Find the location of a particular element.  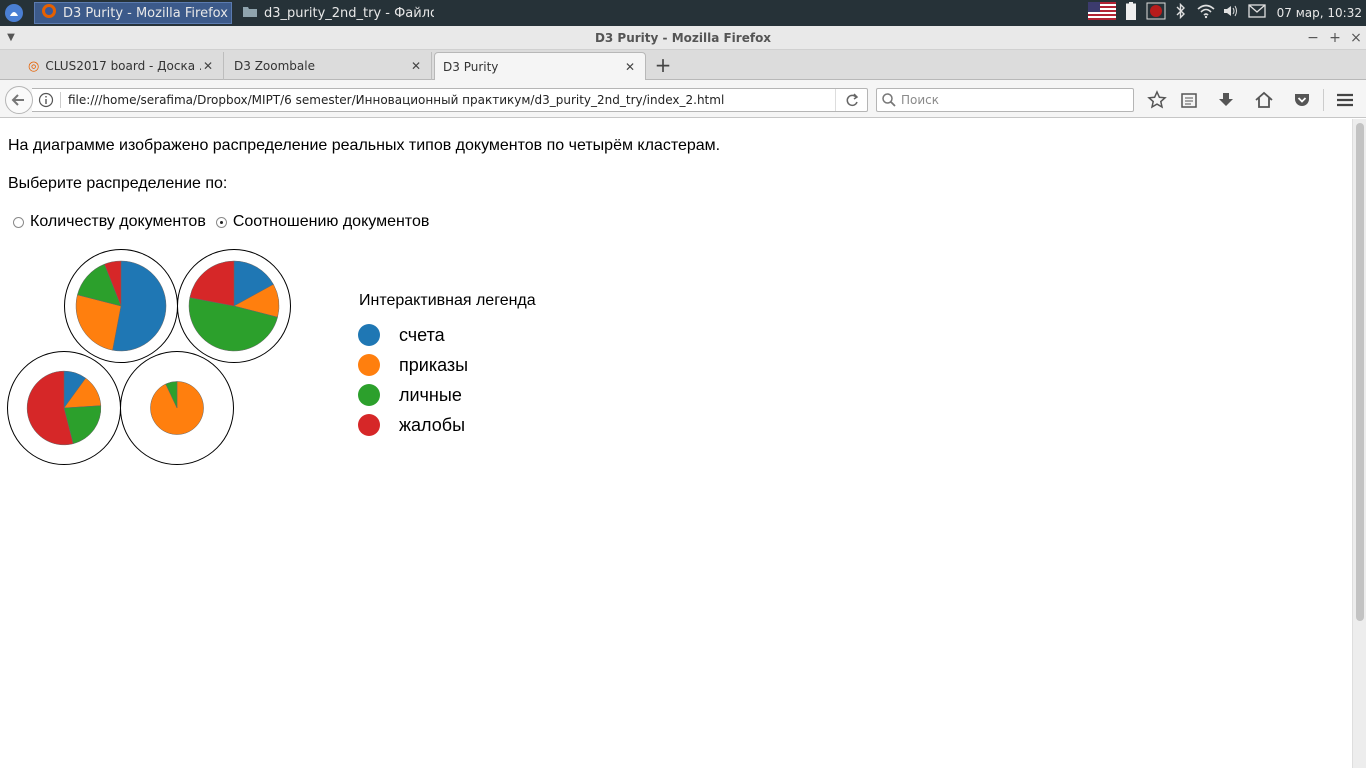

record-indicator-icon is located at coordinates (1156, 13).